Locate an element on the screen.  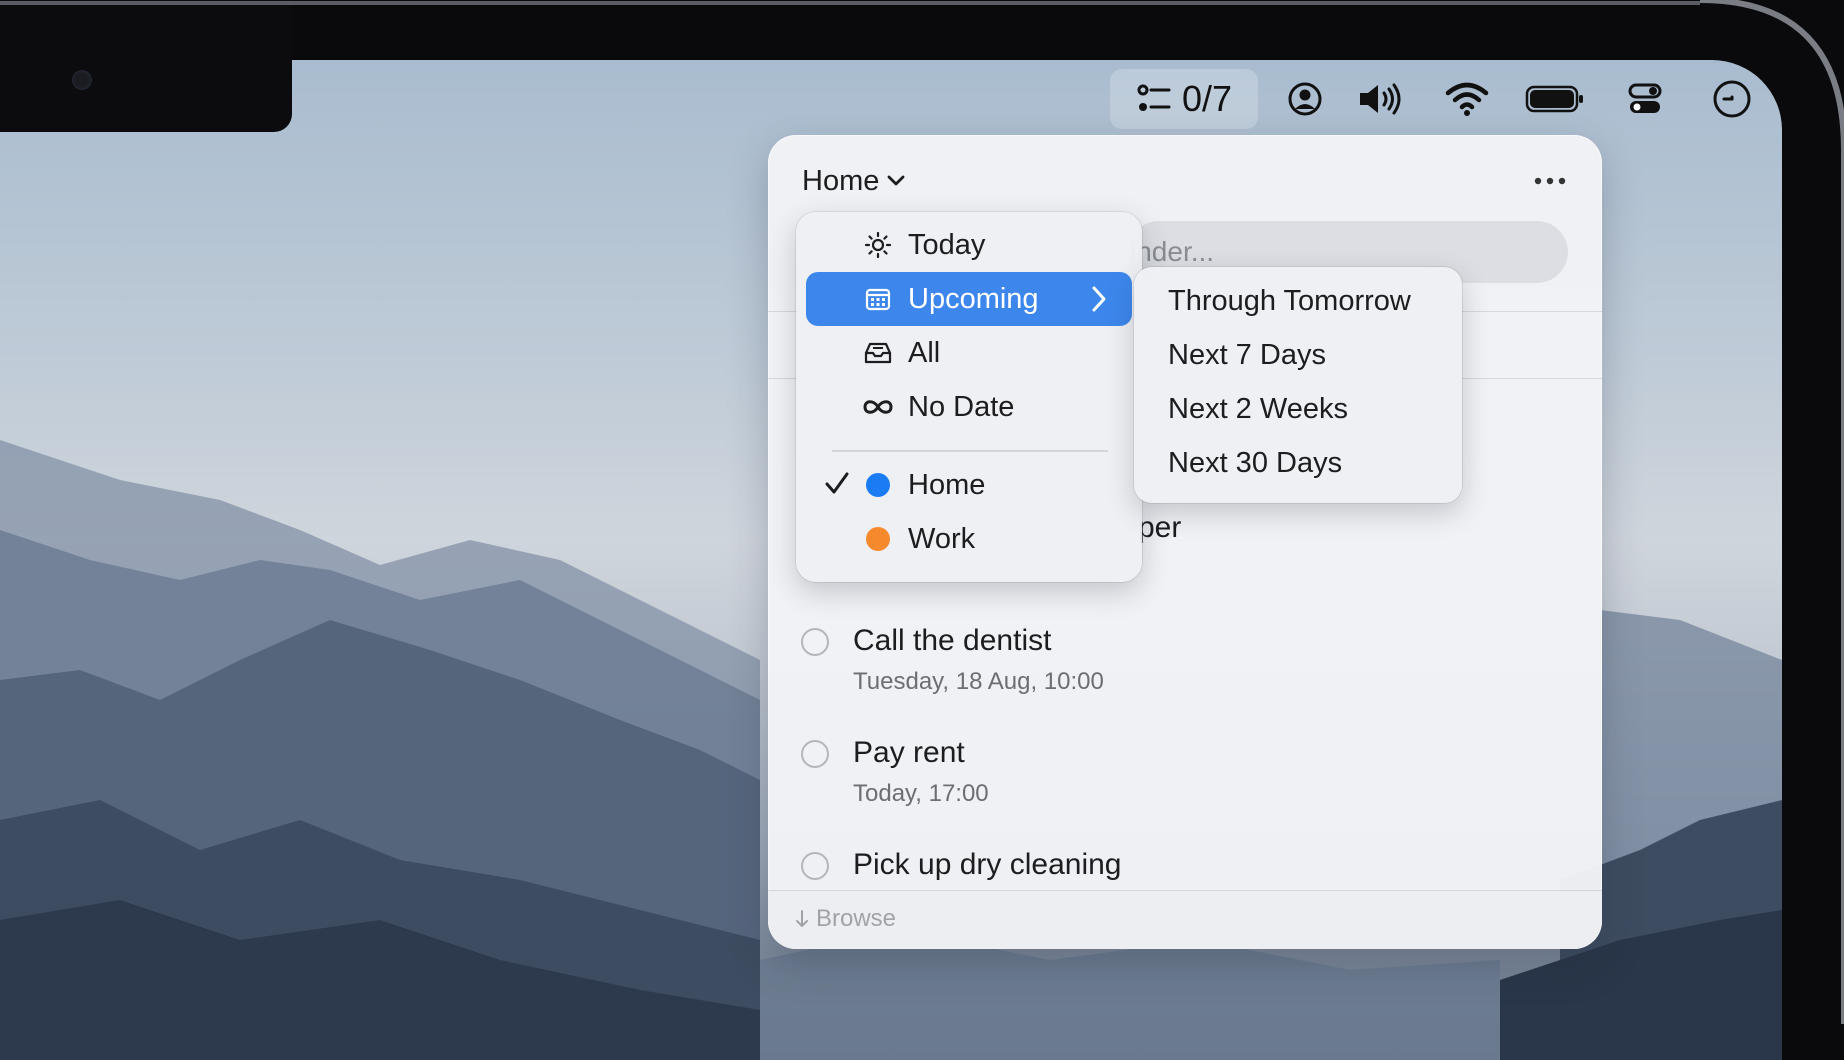
menu-item-no-date: No Date is located at coordinates (969, 407).